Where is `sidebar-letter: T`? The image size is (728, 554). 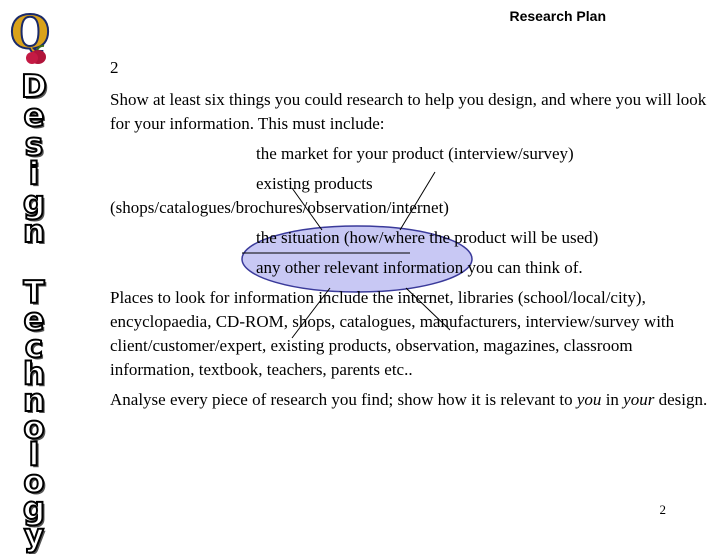 sidebar-letter: T is located at coordinates (33, 293).